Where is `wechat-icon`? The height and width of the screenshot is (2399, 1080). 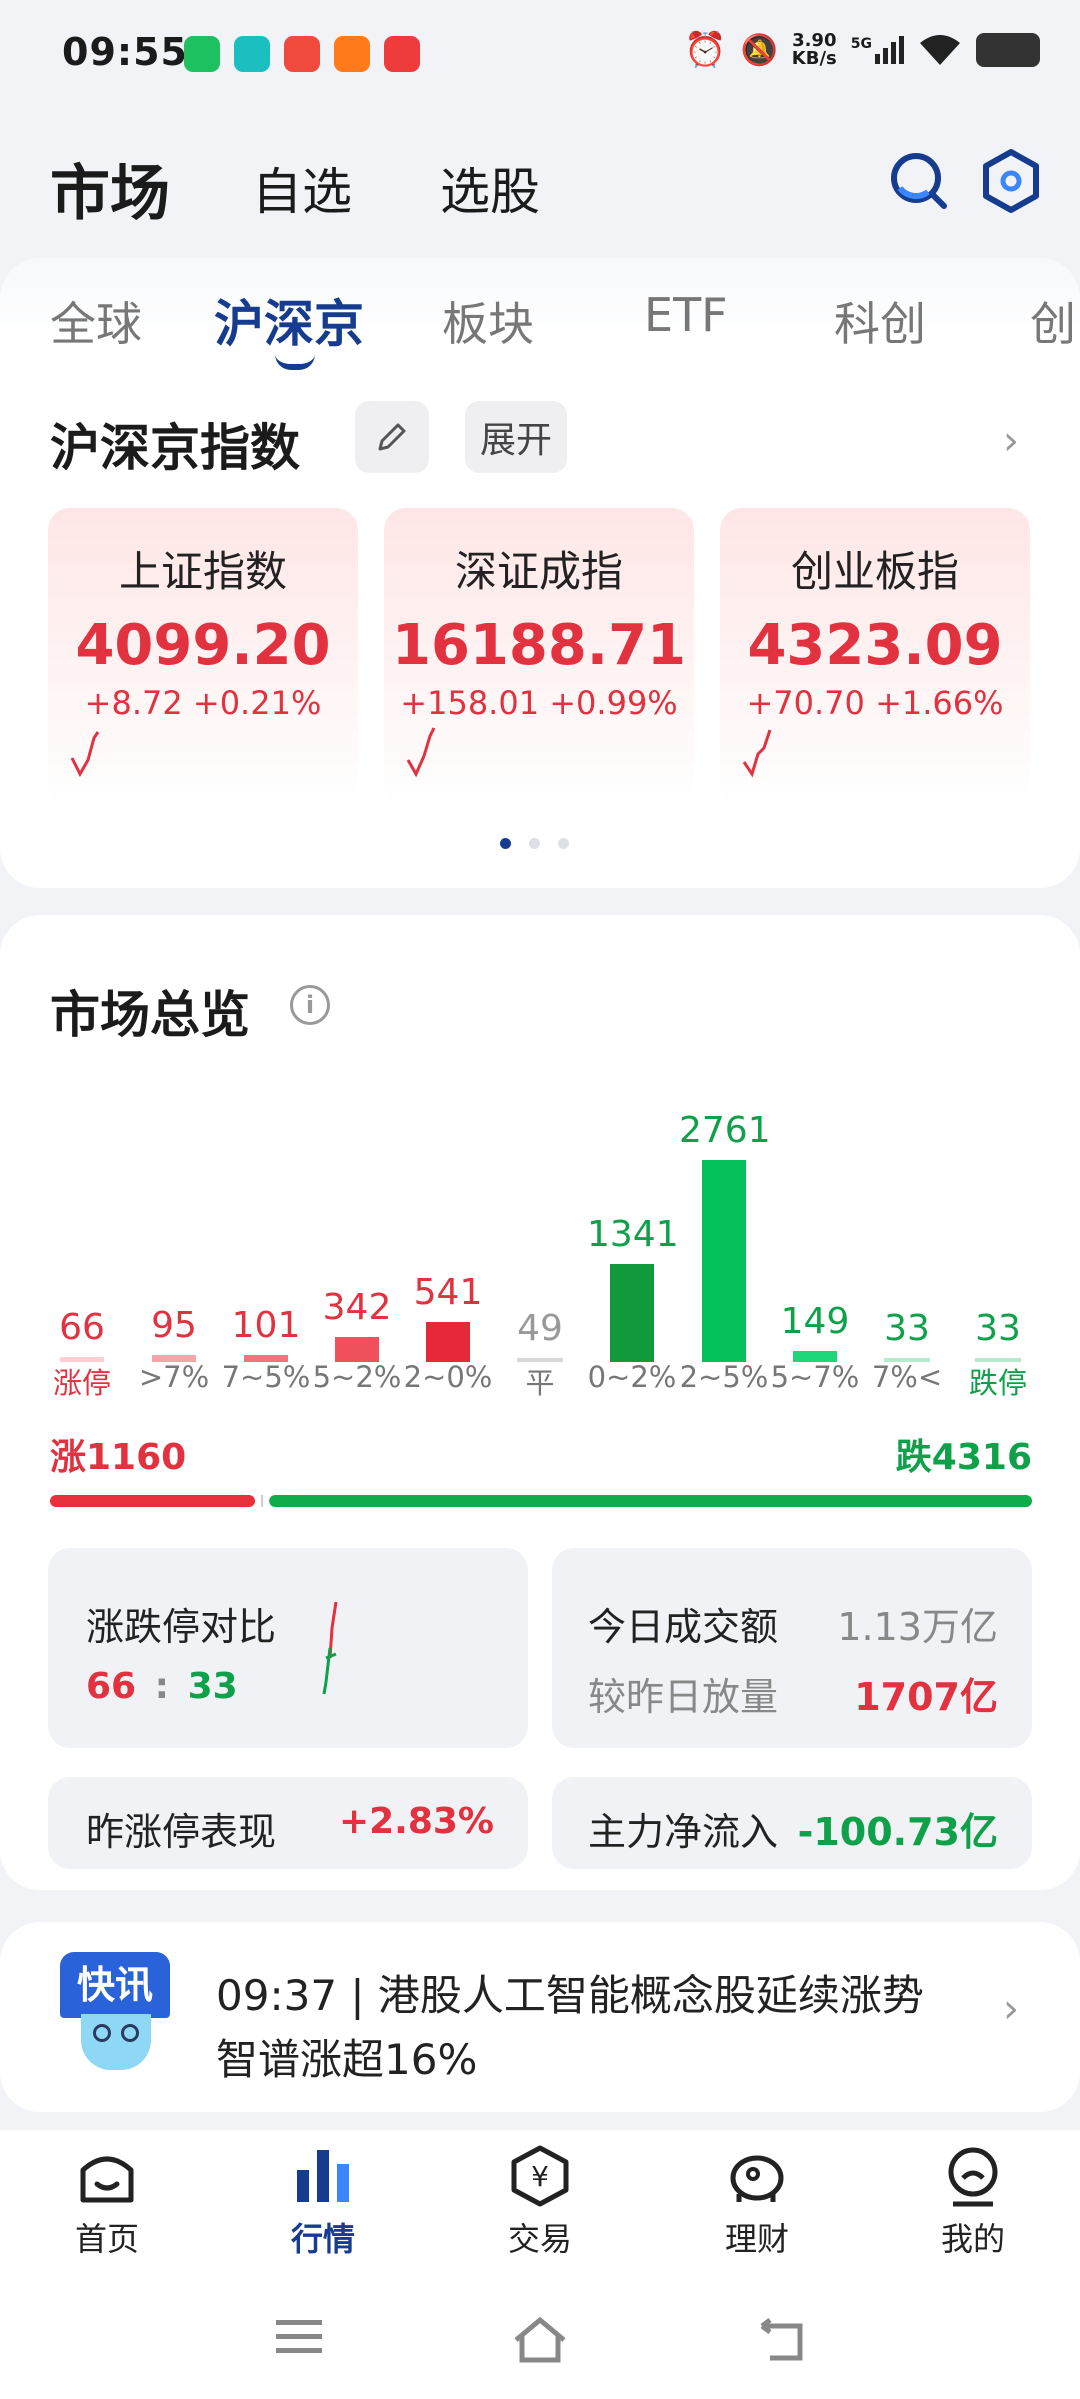 wechat-icon is located at coordinates (202, 54).